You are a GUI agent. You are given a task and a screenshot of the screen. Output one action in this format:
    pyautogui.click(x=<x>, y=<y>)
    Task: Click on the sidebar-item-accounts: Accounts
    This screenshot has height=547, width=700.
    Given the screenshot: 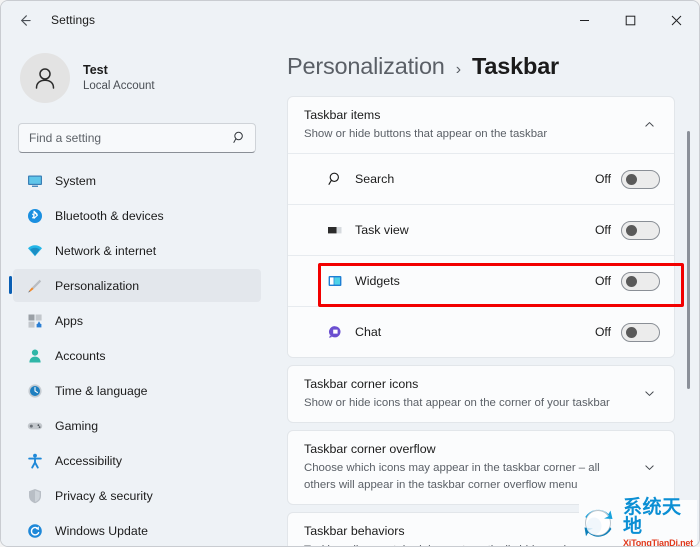 What is the action you would take?
    pyautogui.click(x=137, y=355)
    